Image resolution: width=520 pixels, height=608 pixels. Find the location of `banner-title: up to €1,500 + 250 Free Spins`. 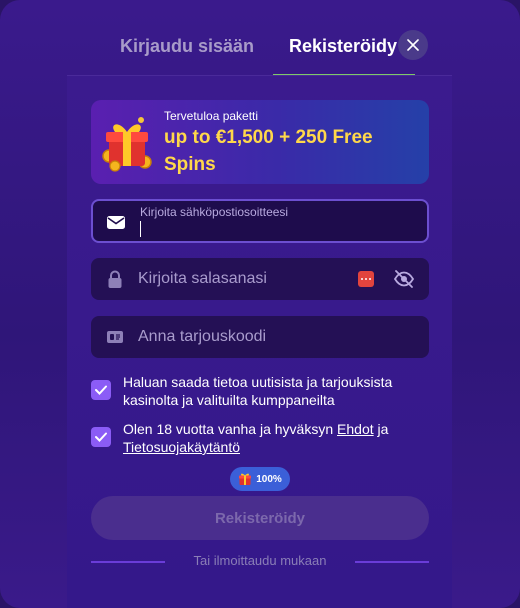

banner-title: up to €1,500 + 250 Free Spins is located at coordinates (268, 151).